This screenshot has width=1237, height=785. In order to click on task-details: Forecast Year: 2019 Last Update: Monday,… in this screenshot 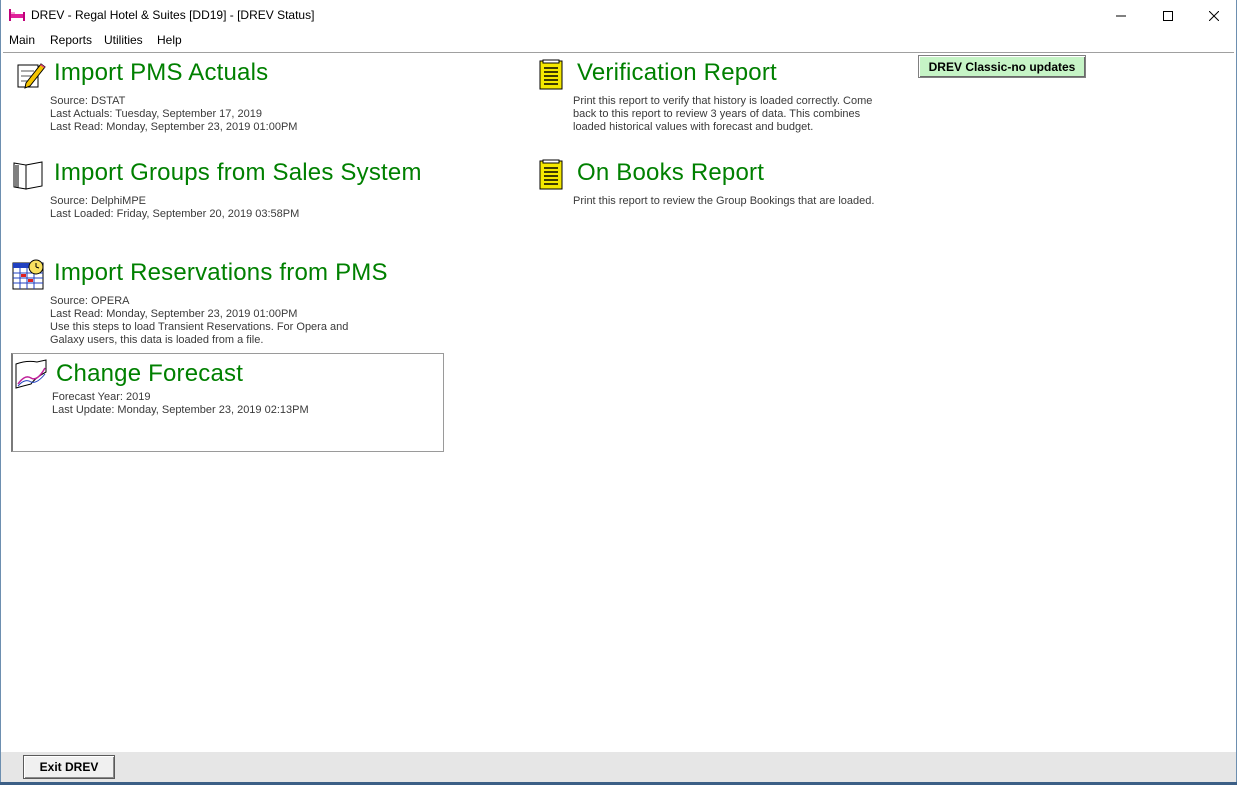, I will do `click(180, 404)`.